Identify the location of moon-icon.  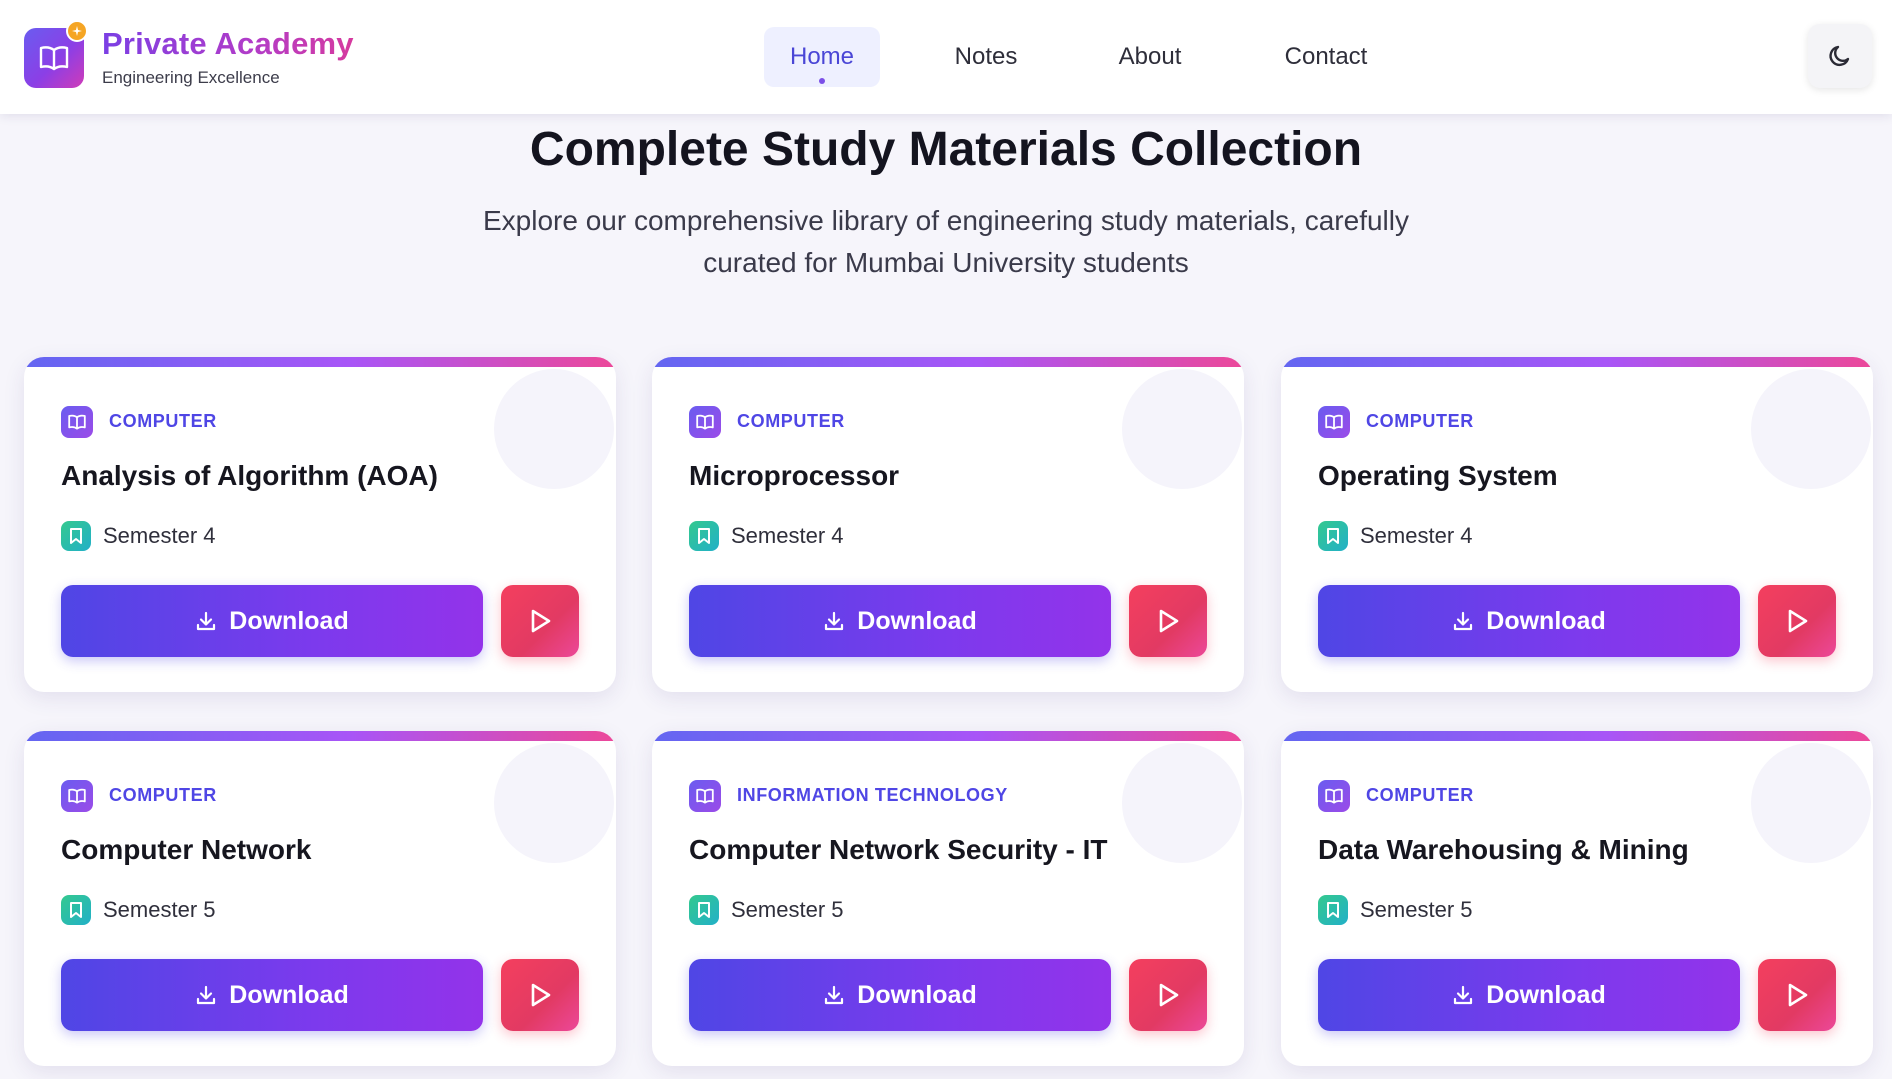
(1839, 56).